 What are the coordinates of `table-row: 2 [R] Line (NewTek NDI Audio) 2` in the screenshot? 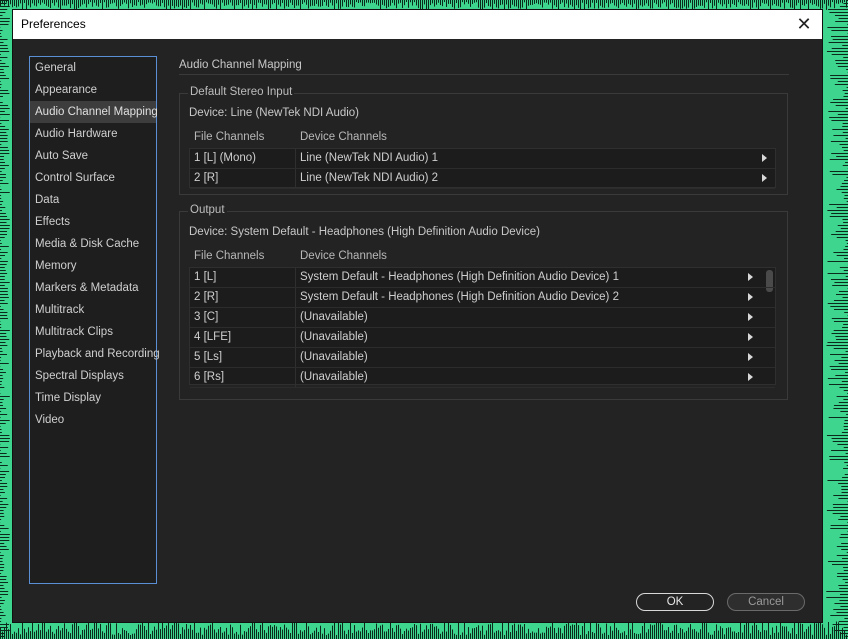 It's located at (482, 179).